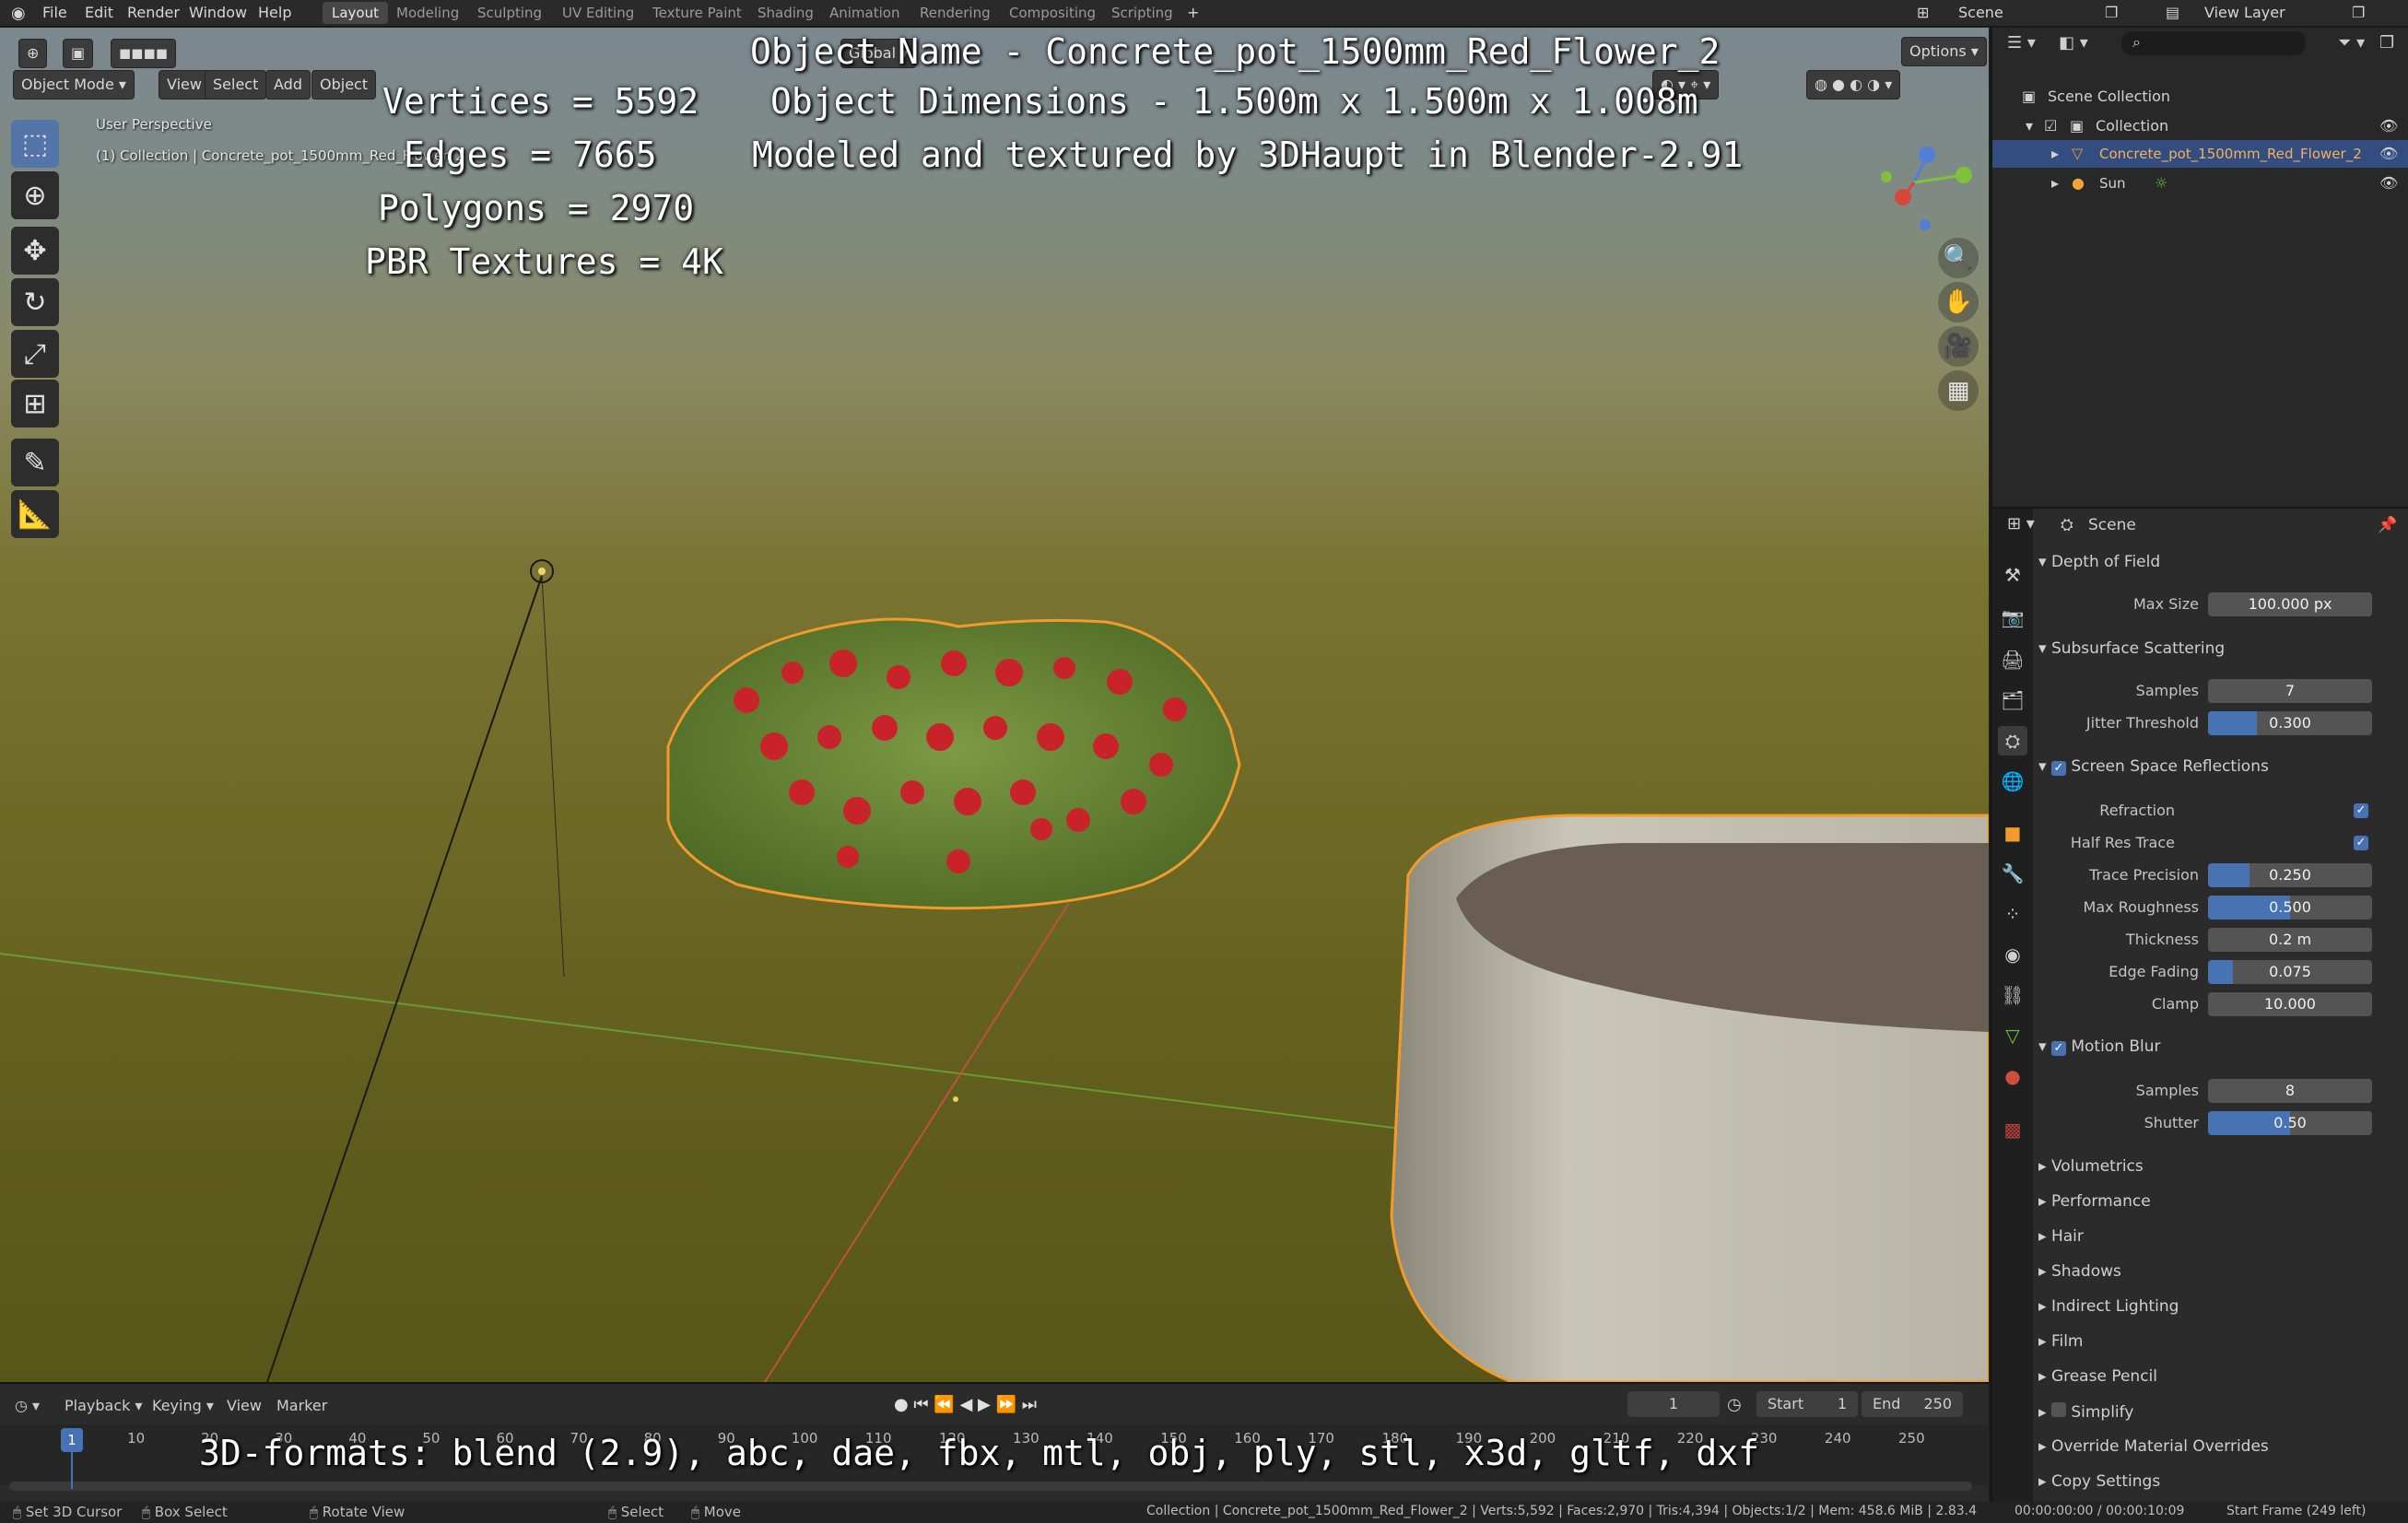 The height and width of the screenshot is (1523, 2408). Describe the element at coordinates (2111, 12) in the screenshot. I see `new-scene-icon: ❐` at that location.